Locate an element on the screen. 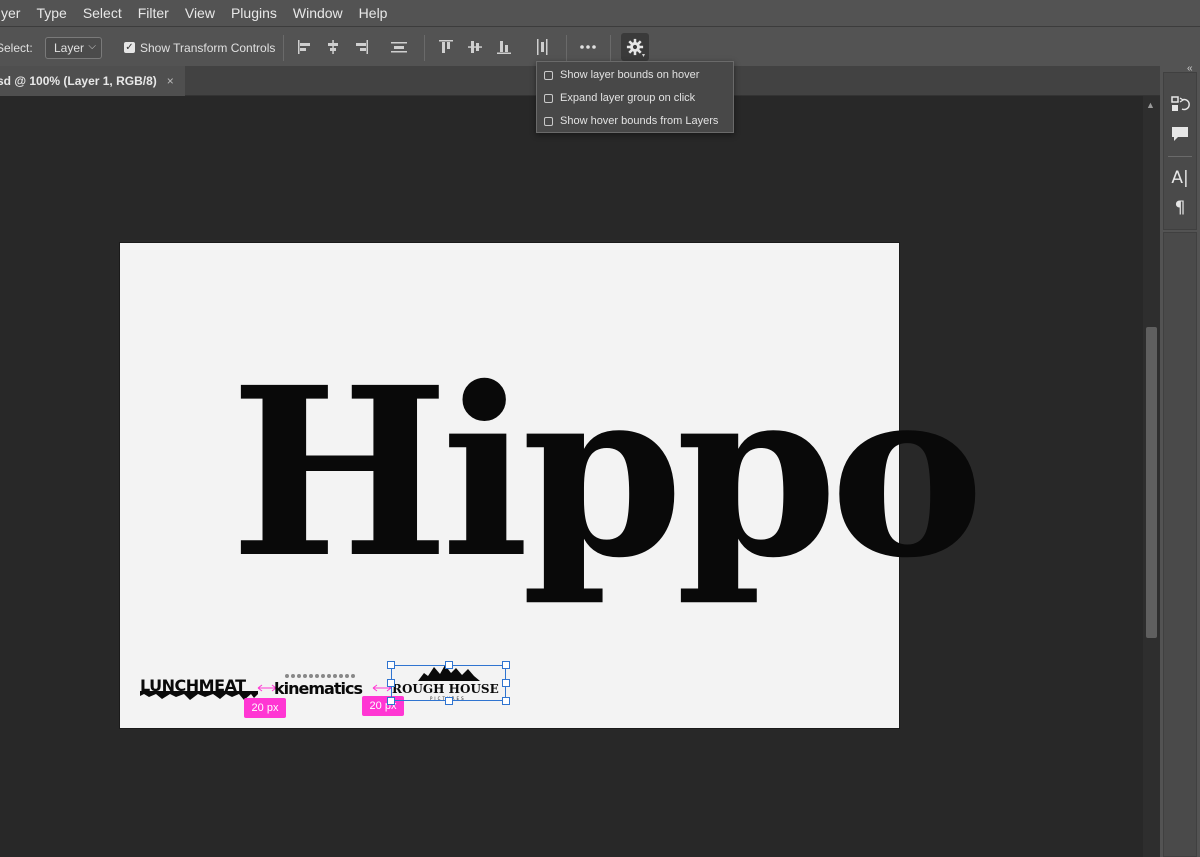 This screenshot has width=1200, height=857. option-show-hover-bounds: Show hover bounds from Layers is located at coordinates (631, 121).